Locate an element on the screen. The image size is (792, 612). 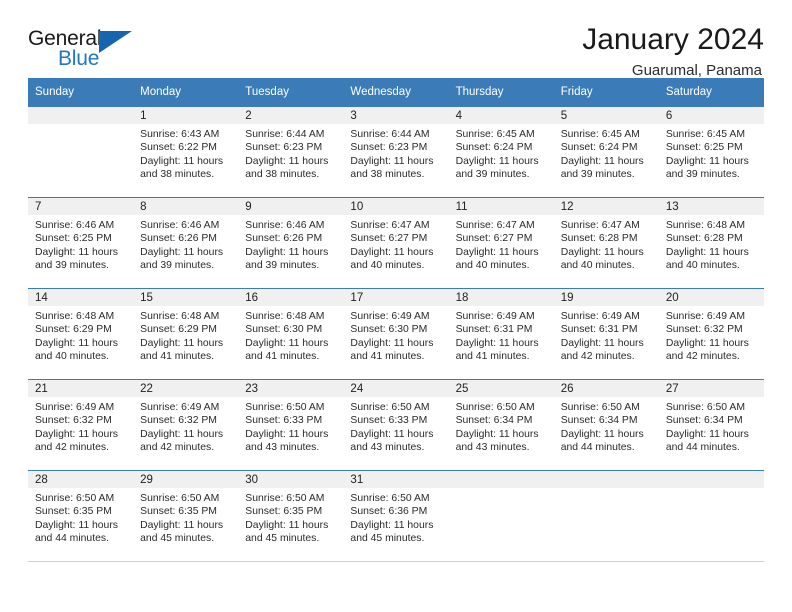
page-title: January 2024 is located at coordinates (673, 39).